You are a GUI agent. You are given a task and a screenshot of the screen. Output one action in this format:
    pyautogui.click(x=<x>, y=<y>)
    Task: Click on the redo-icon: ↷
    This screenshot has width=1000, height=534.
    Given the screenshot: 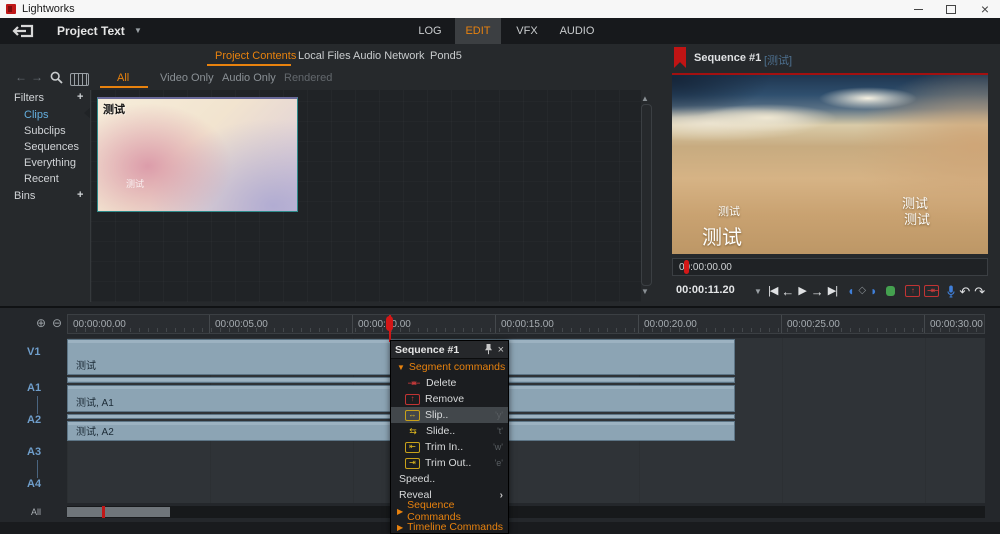 What is the action you would take?
    pyautogui.click(x=979, y=291)
    